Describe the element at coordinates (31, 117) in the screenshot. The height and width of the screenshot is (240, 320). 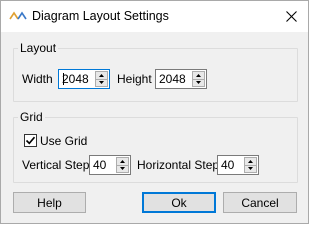
I see `grid-group-title: Grid` at that location.